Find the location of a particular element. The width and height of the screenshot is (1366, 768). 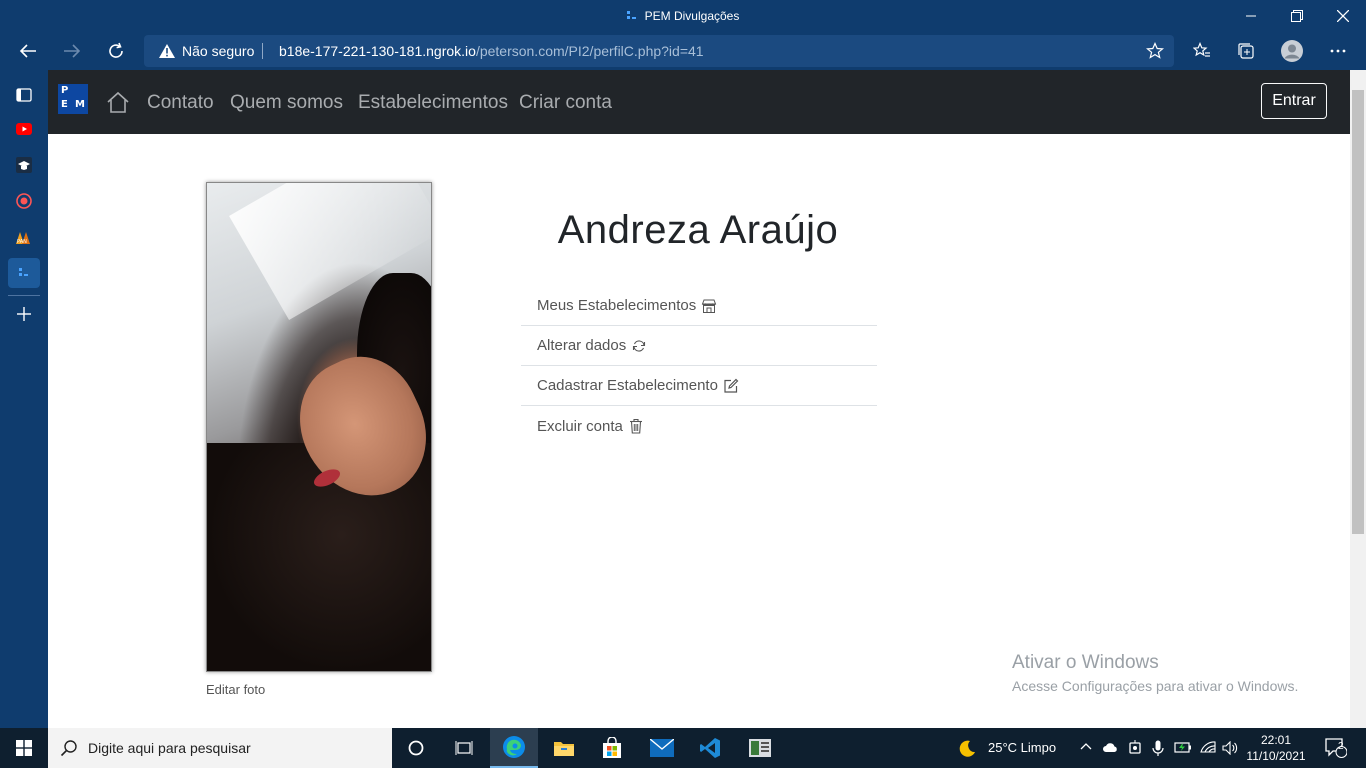

record-icon is located at coordinates (24, 201).